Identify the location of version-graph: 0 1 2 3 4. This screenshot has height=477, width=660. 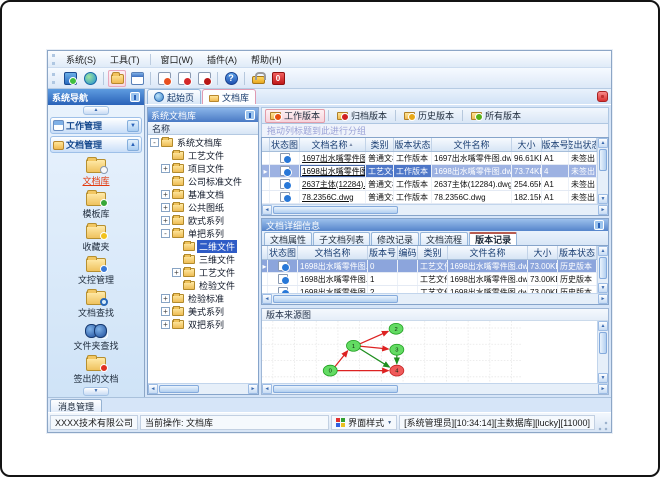
(429, 352).